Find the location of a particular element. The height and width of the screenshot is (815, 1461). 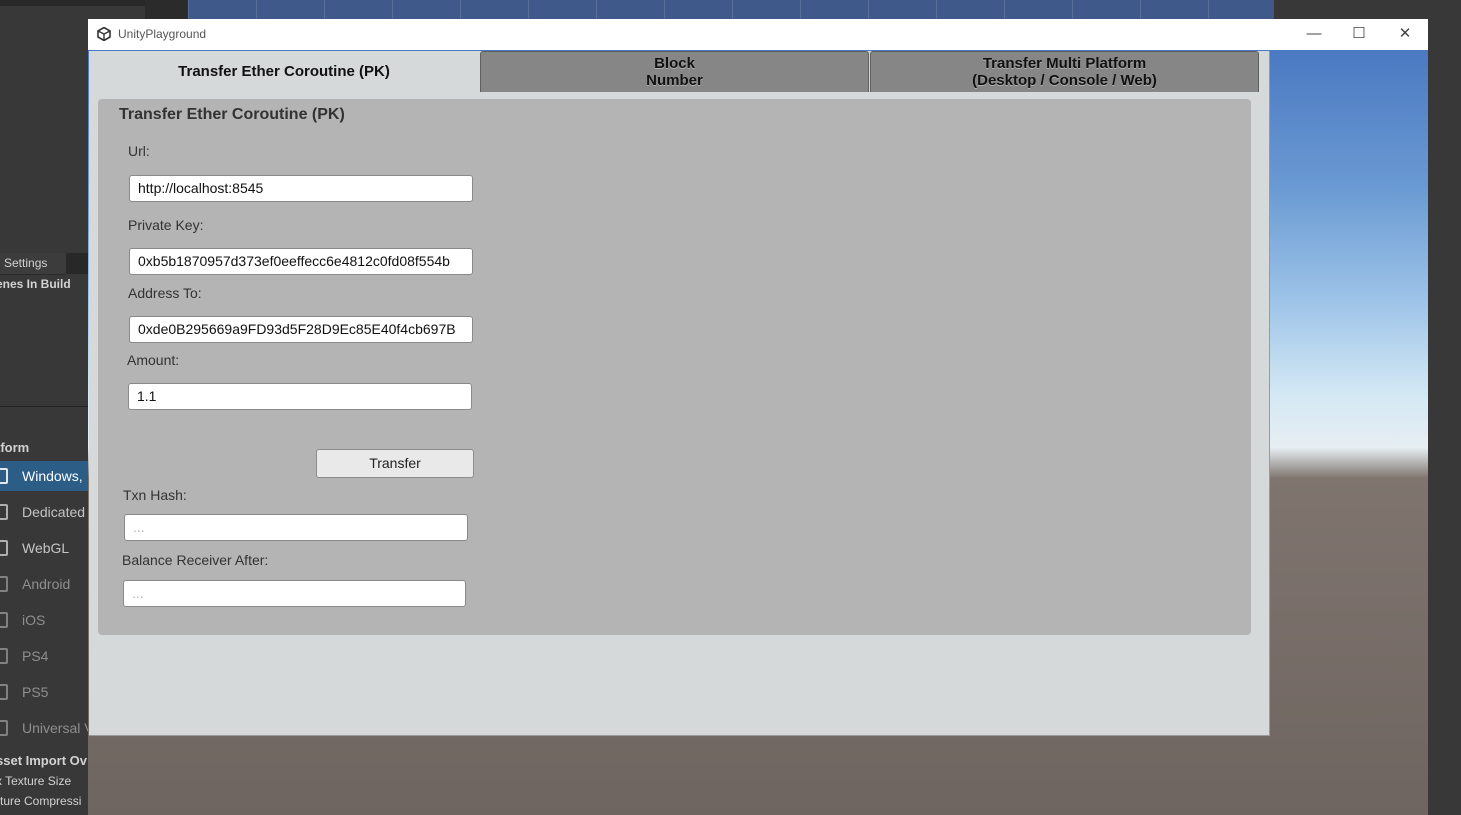

platform-ps4: PS4 is located at coordinates (44, 656).